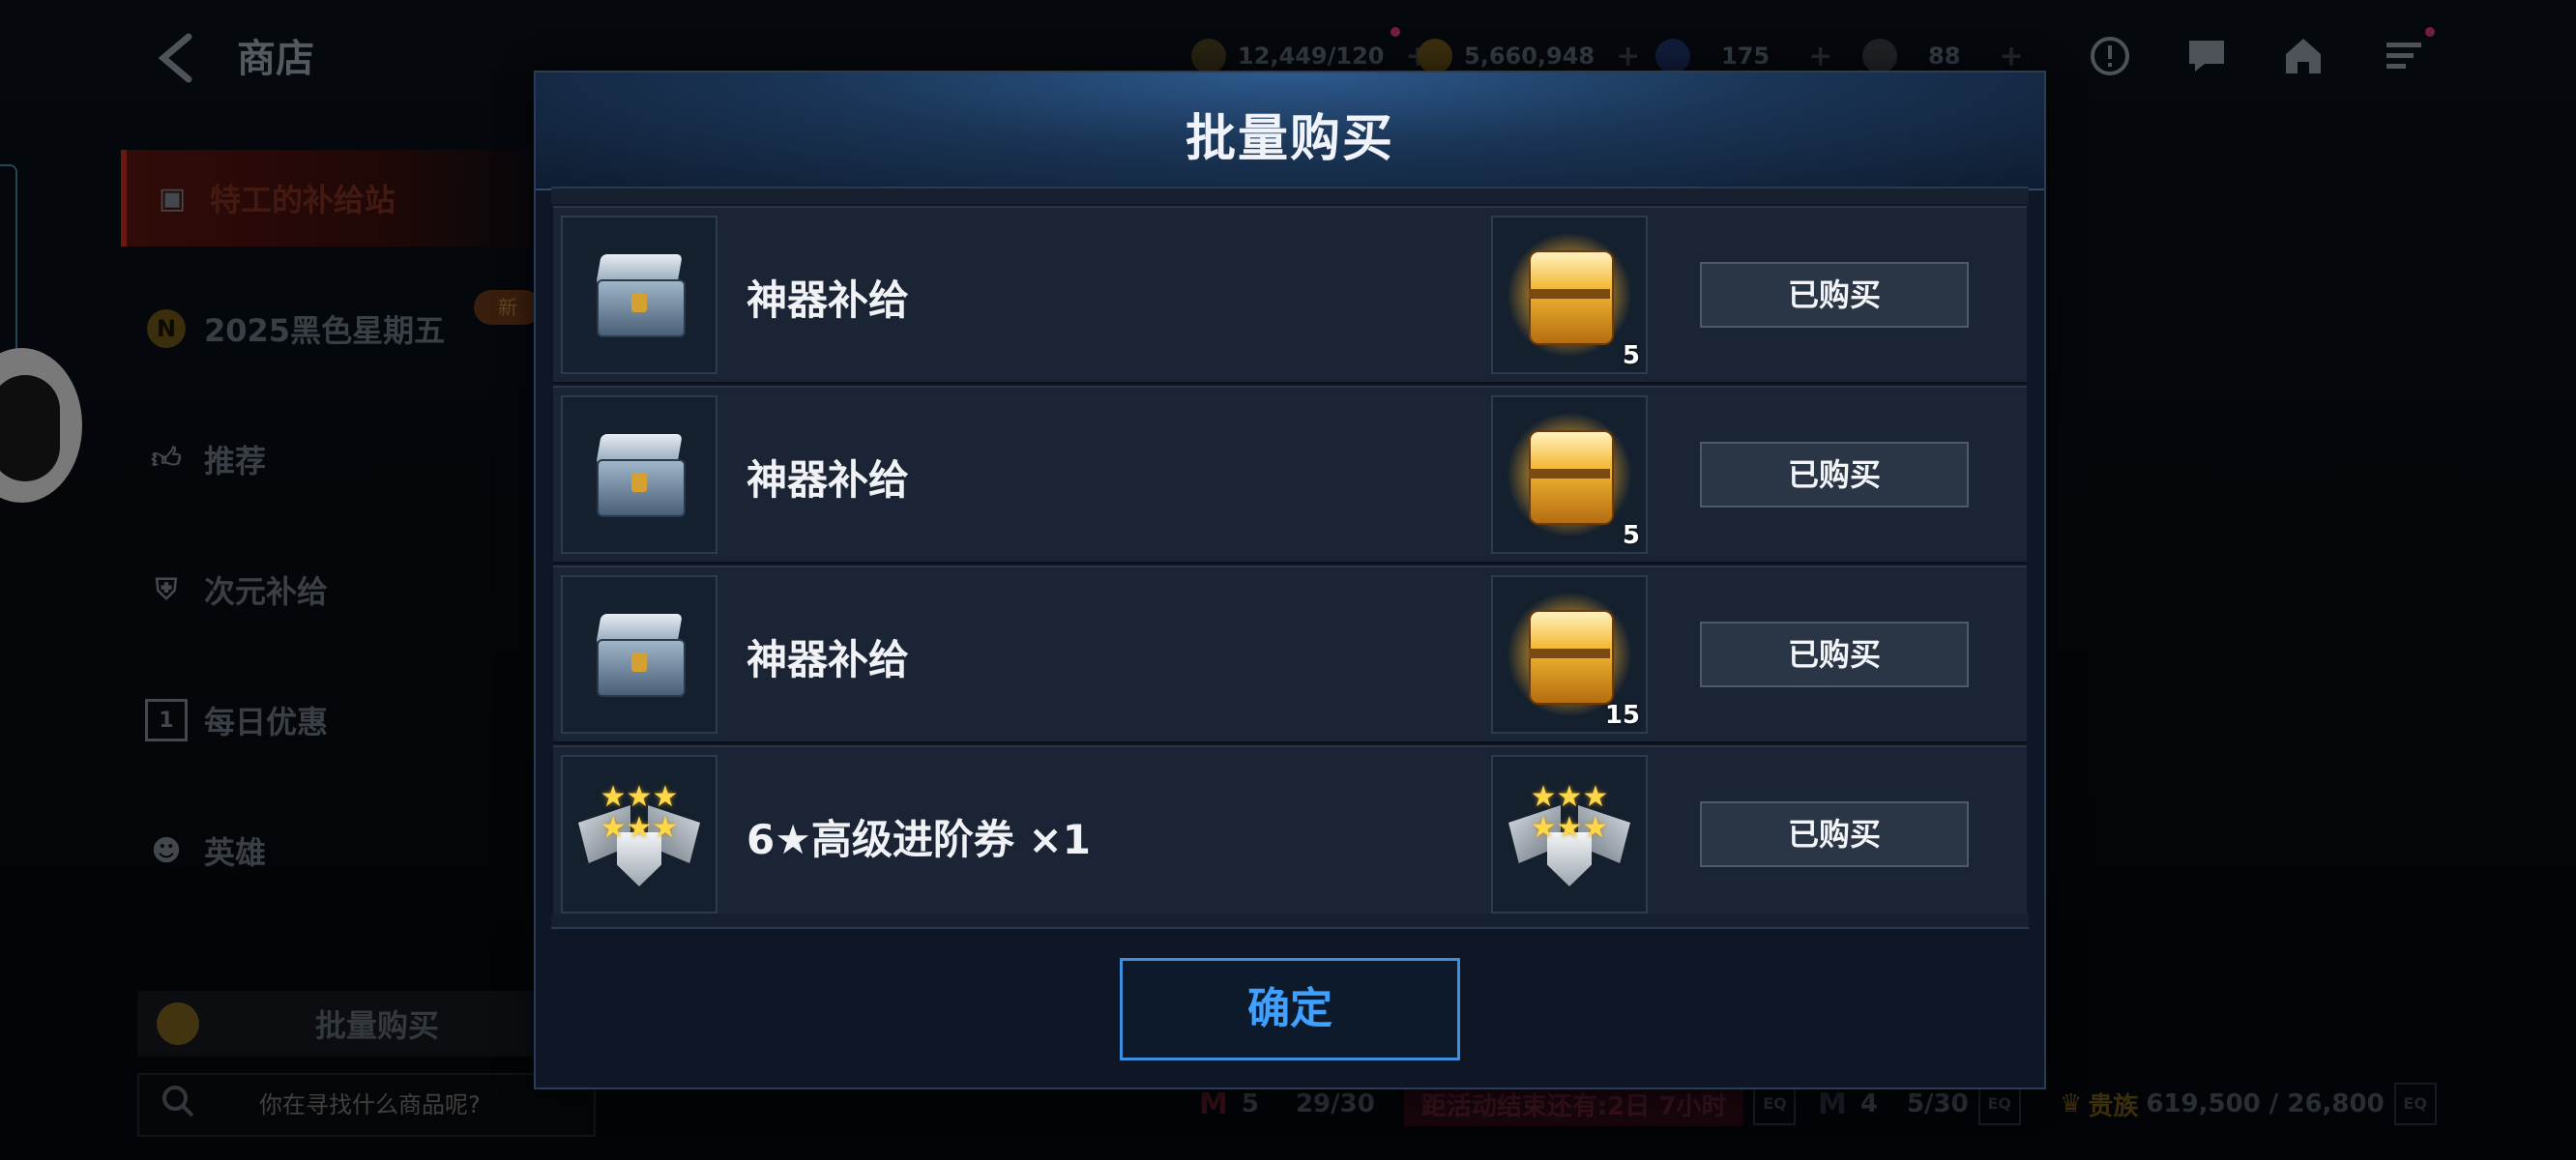 The height and width of the screenshot is (1160, 2576). I want to click on reward-thumbnail: 15, so click(1569, 654).